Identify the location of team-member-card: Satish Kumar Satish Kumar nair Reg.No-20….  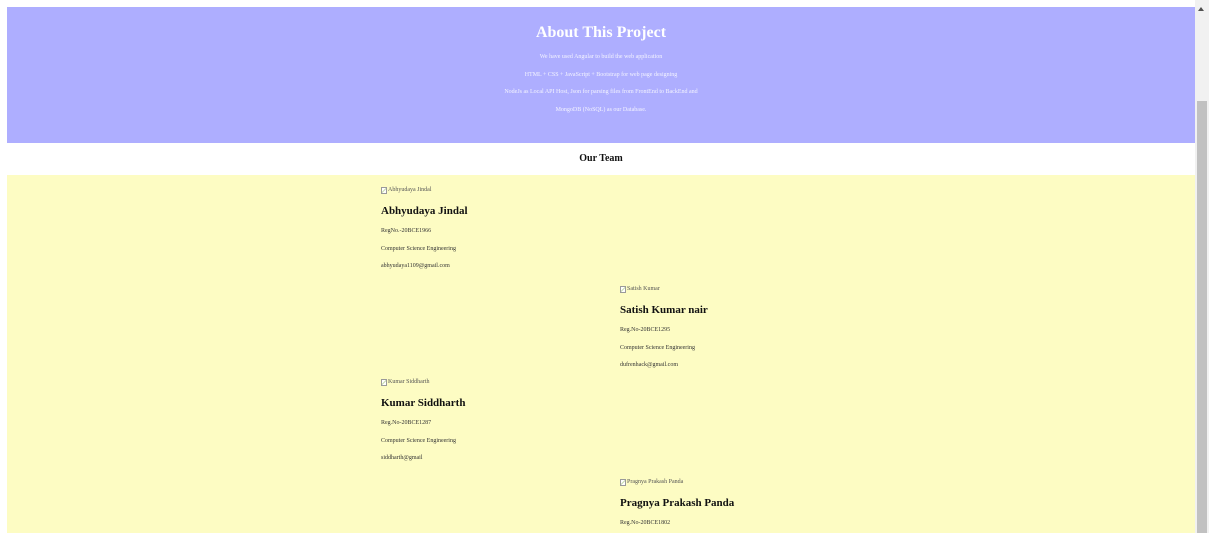
(730, 329).